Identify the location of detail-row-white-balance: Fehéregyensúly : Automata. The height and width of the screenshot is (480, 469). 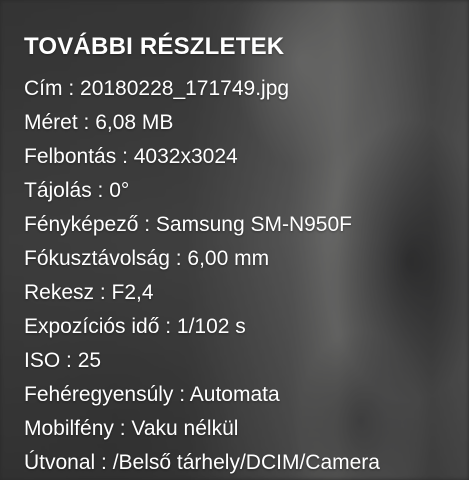
(246, 395).